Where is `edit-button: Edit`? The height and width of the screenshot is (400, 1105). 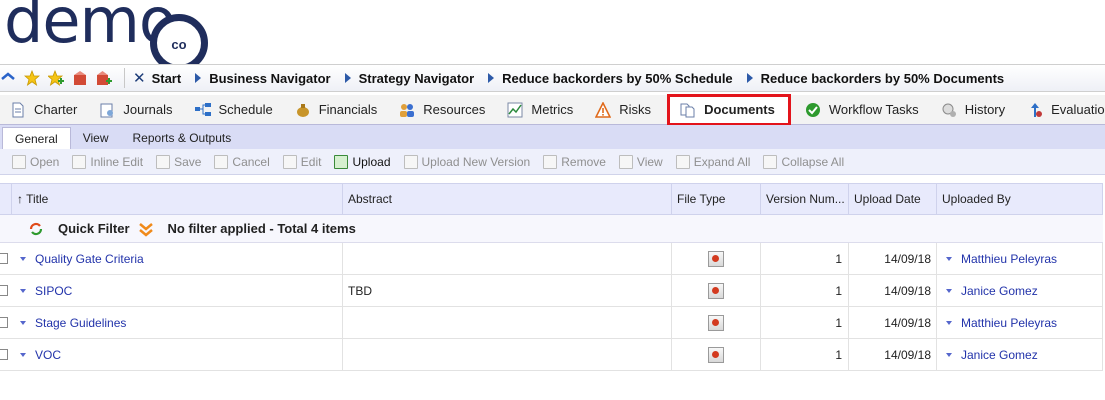 edit-button: Edit is located at coordinates (302, 161).